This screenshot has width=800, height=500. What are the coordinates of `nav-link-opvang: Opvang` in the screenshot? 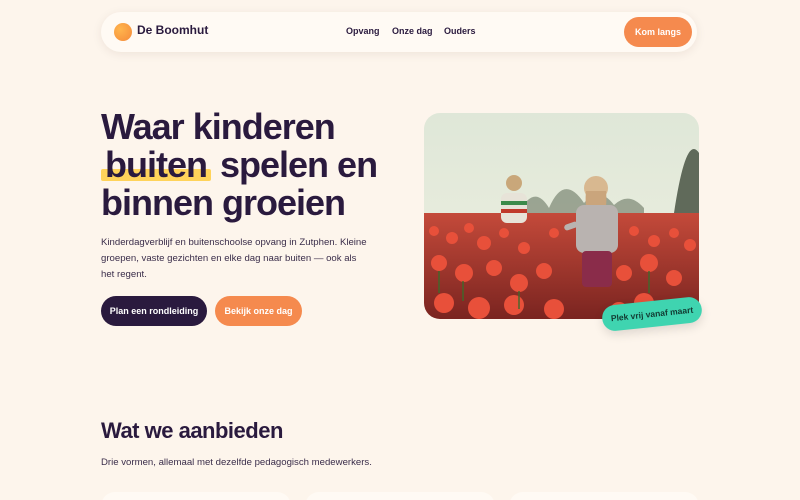 It's located at (363, 31).